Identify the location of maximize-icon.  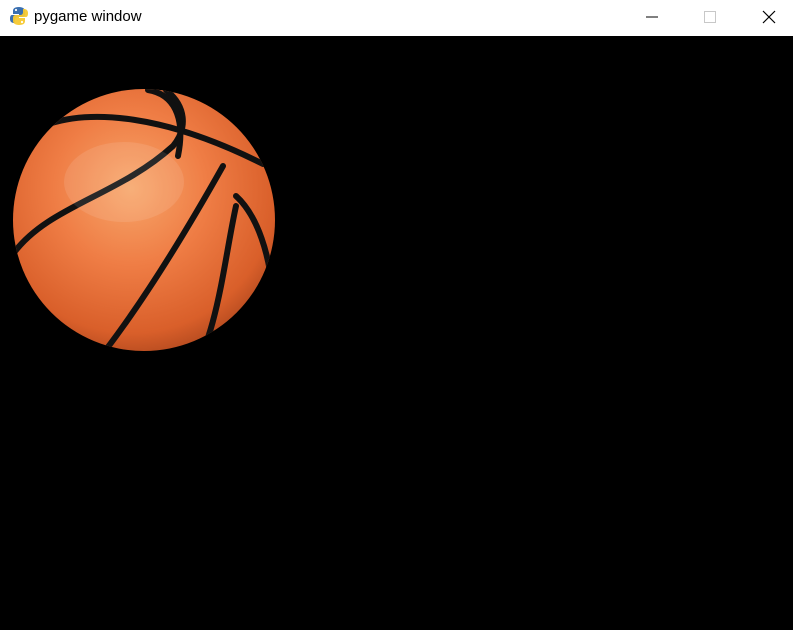
(710, 17).